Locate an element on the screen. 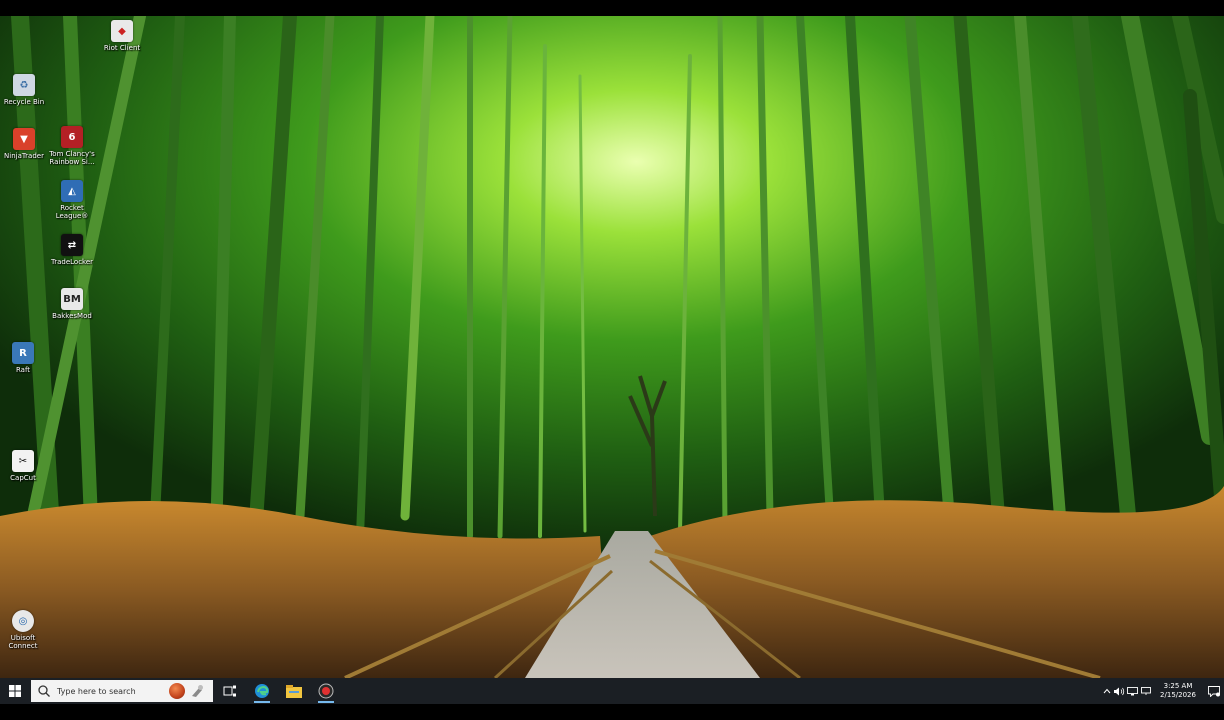 The height and width of the screenshot is (720, 1224). desktop-icon-raft: R Raft is located at coordinates (25, 358).